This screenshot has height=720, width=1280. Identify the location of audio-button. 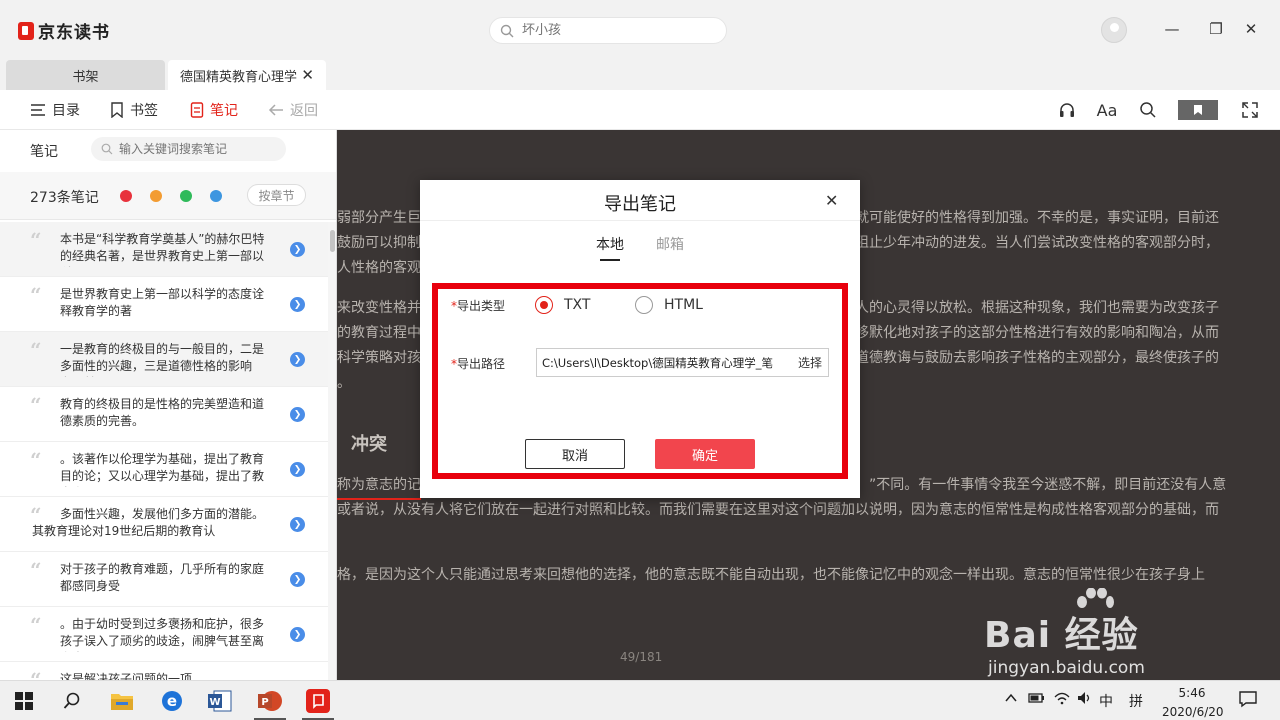
(1067, 110).